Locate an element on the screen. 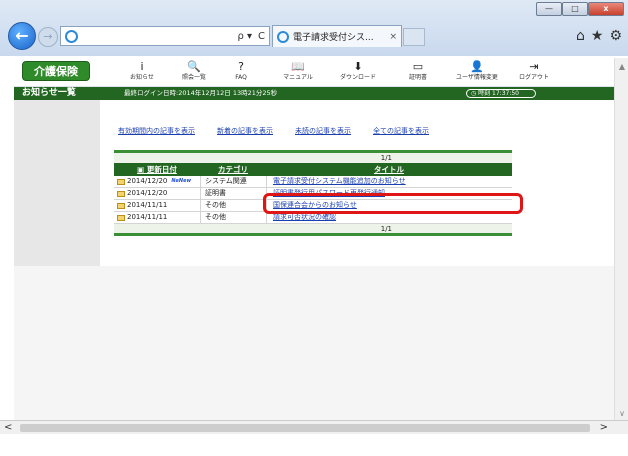  tool-inquiry-list: 🔍 照会一覧 is located at coordinates (194, 73).